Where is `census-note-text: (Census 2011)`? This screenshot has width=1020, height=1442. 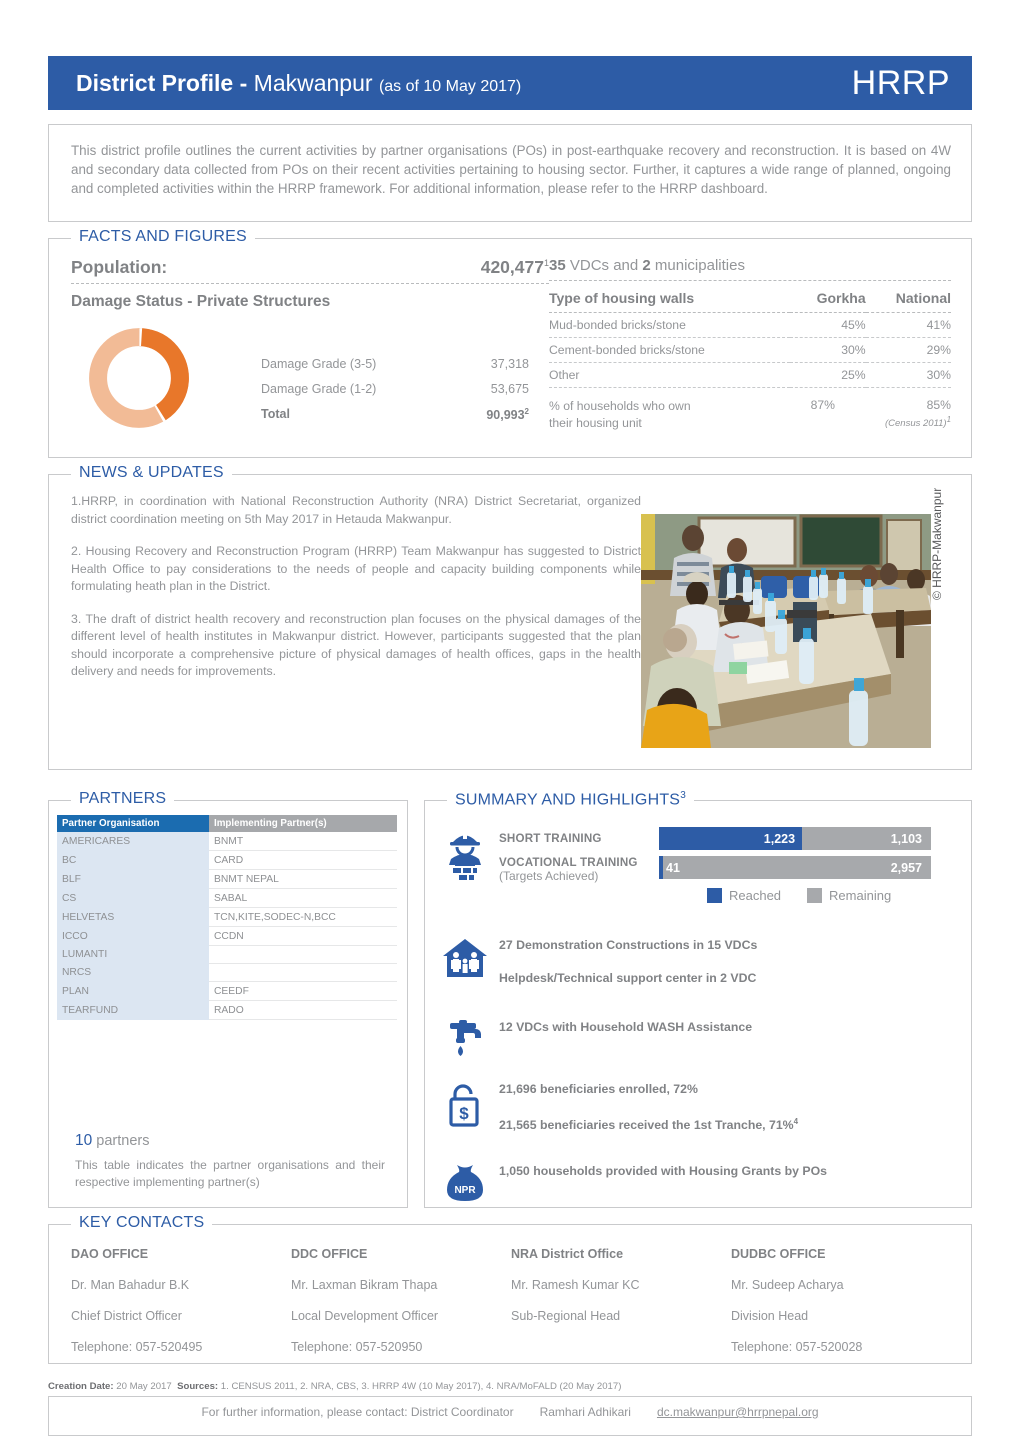
census-note-text: (Census 2011) is located at coordinates (915, 424).